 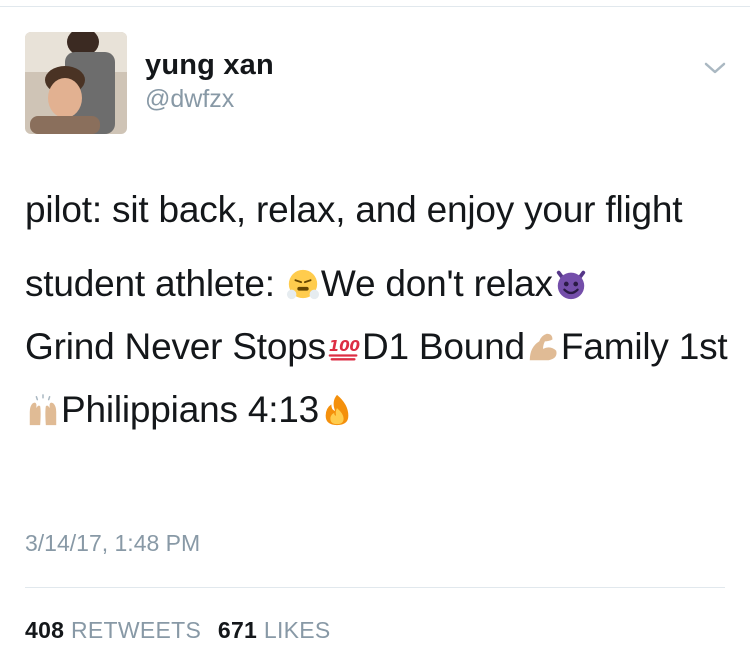 What do you see at coordinates (570, 285) in the screenshot?
I see `smiling-devil-icon` at bounding box center [570, 285].